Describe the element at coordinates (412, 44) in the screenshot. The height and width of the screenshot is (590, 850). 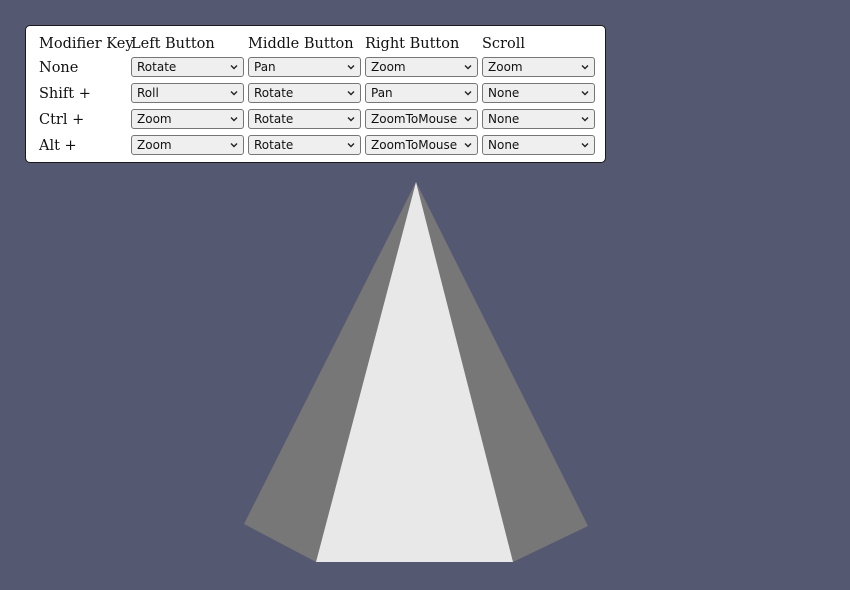
I see `header-right-button: Right Button` at that location.